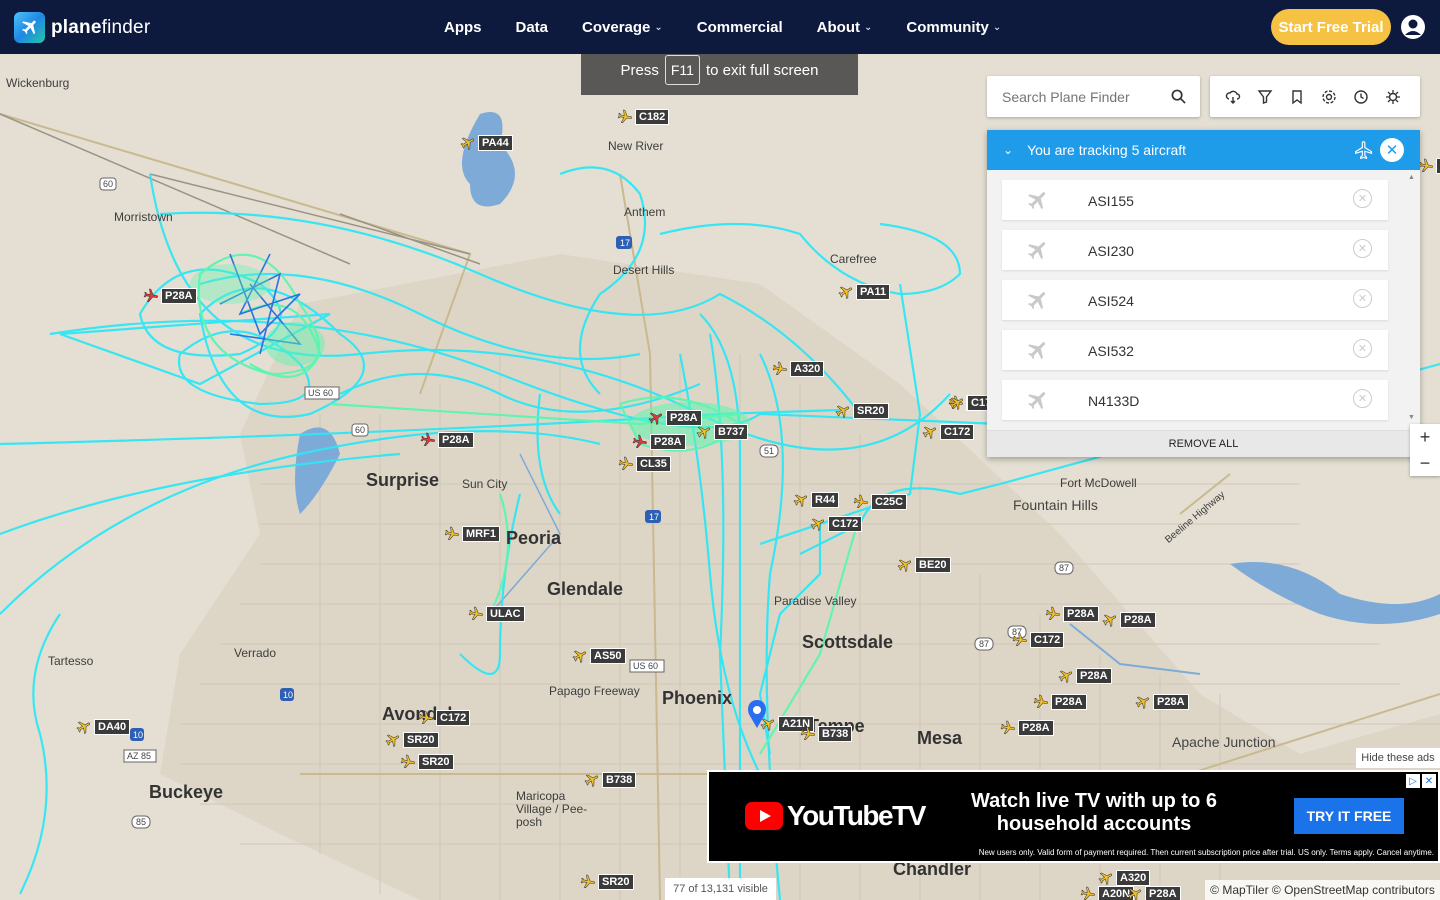 The width and height of the screenshot is (1440, 900). I want to click on aircraft-marker: MRF1, so click(472, 534).